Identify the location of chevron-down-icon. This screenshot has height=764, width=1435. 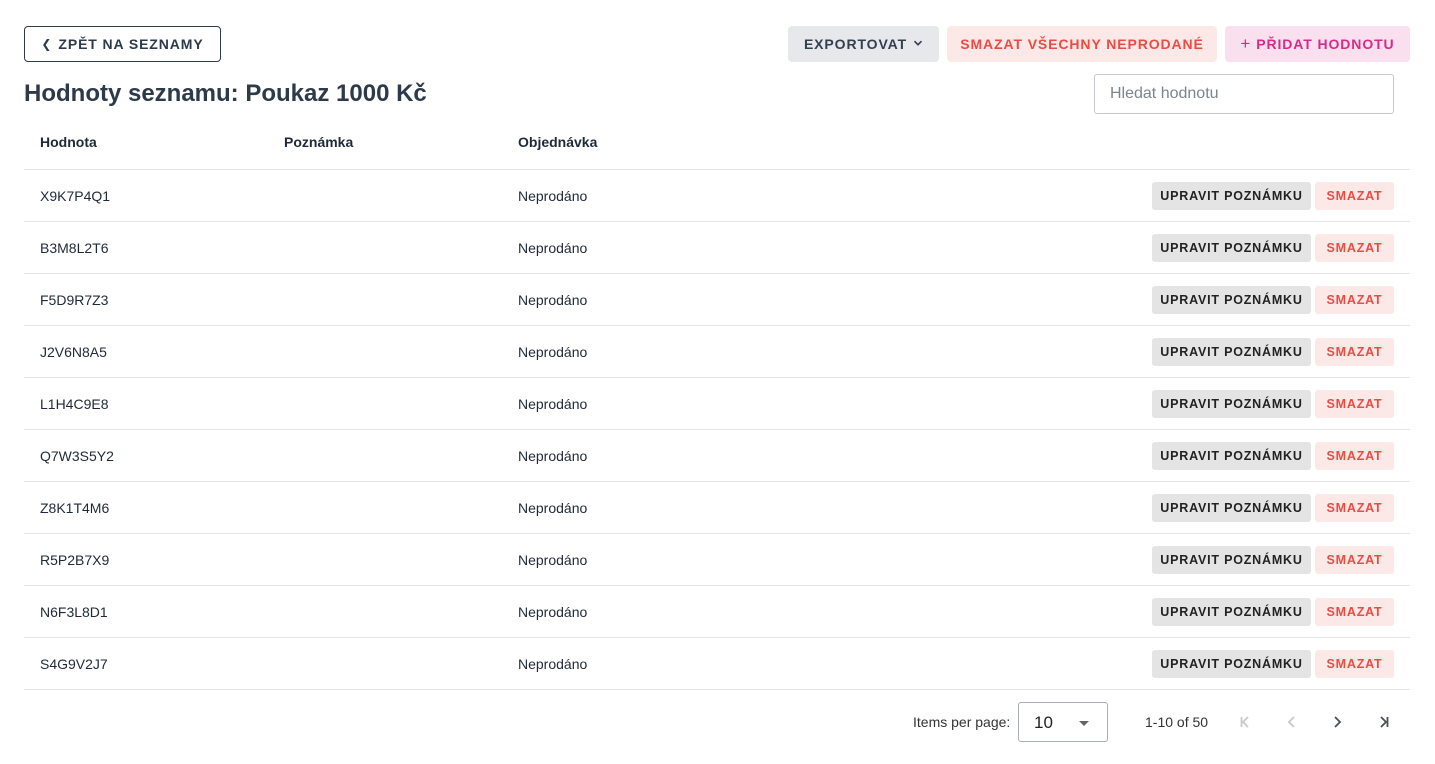
(918, 44).